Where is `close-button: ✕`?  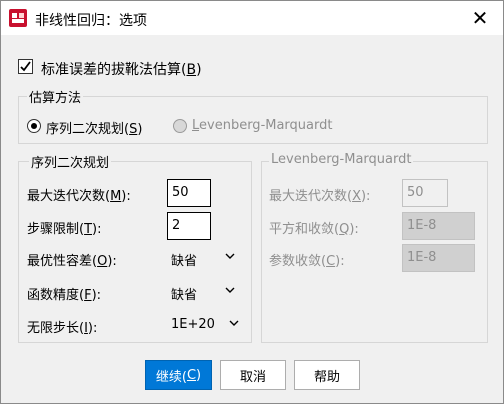 close-button: ✕ is located at coordinates (480, 18).